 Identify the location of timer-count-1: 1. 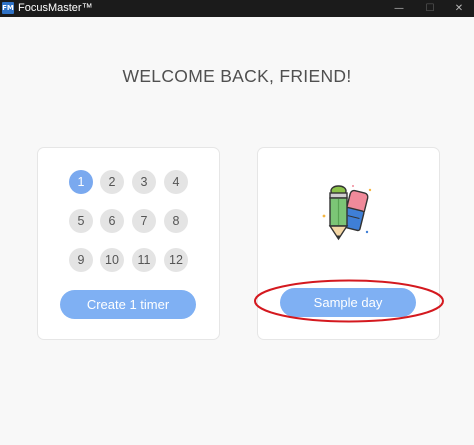
(81, 182).